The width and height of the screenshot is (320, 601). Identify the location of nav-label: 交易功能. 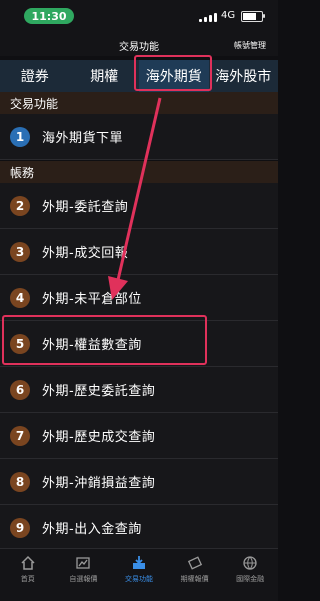
(138, 579).